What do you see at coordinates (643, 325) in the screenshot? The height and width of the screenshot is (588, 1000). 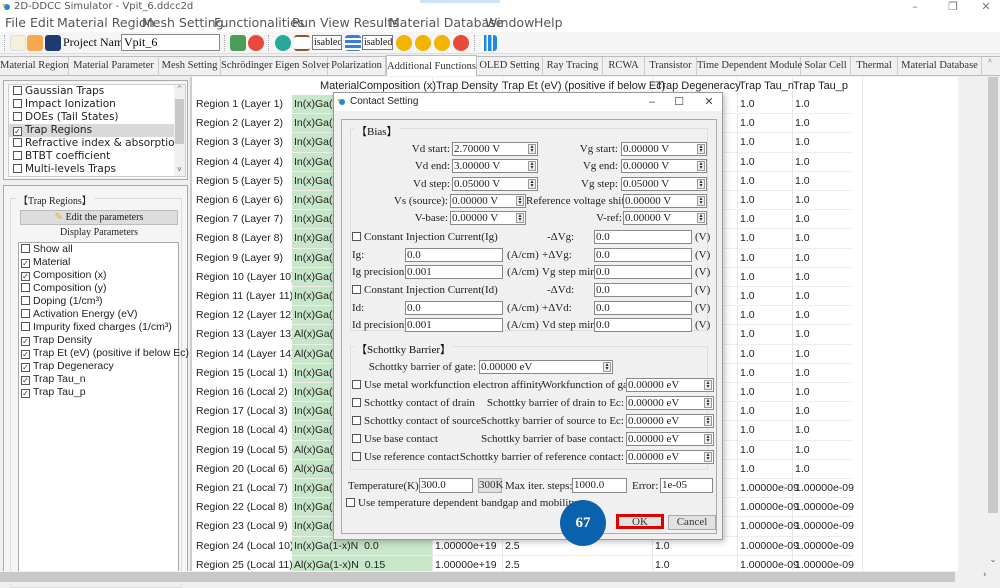 I see `vd-step-min-input: 0.0` at bounding box center [643, 325].